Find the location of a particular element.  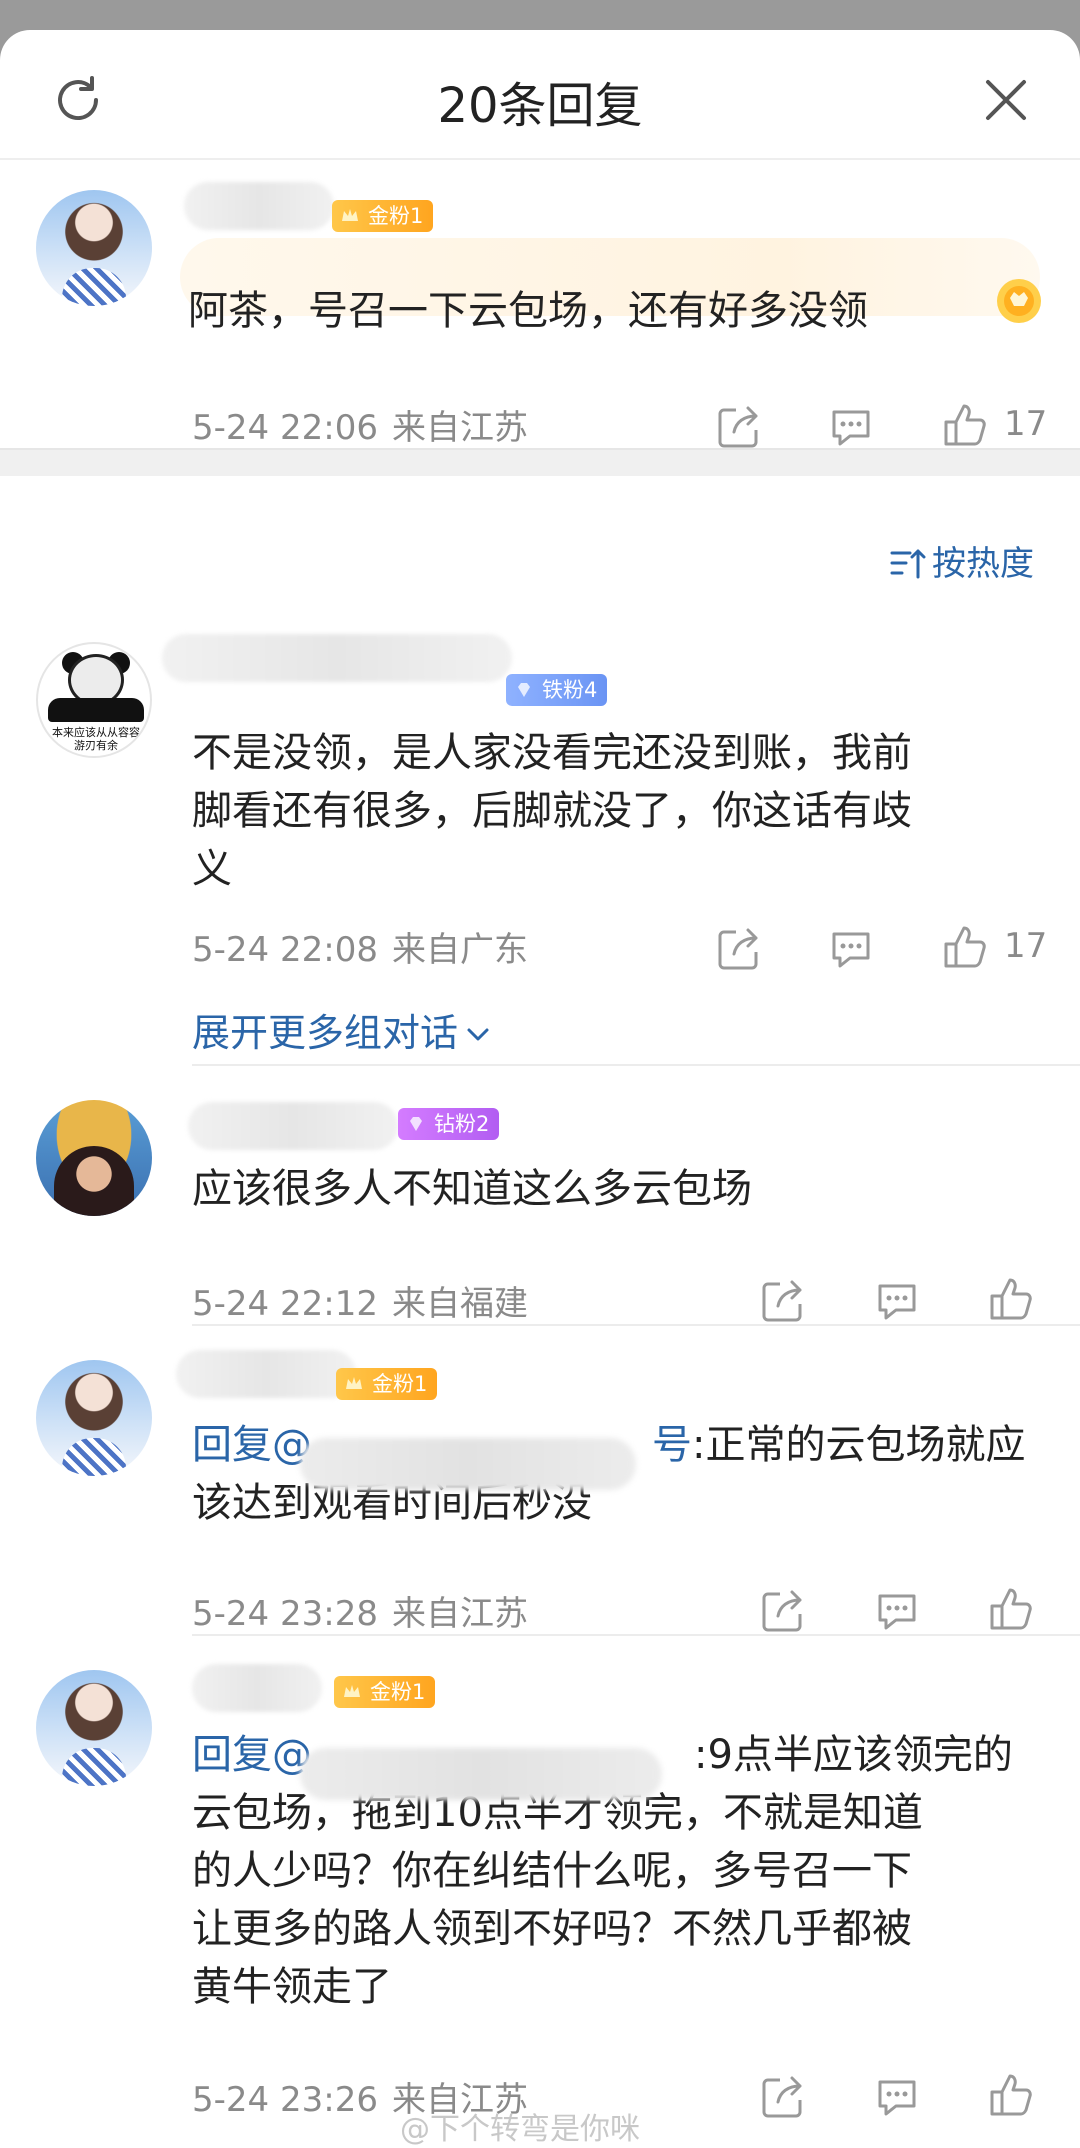

sort-icon is located at coordinates (908, 564).